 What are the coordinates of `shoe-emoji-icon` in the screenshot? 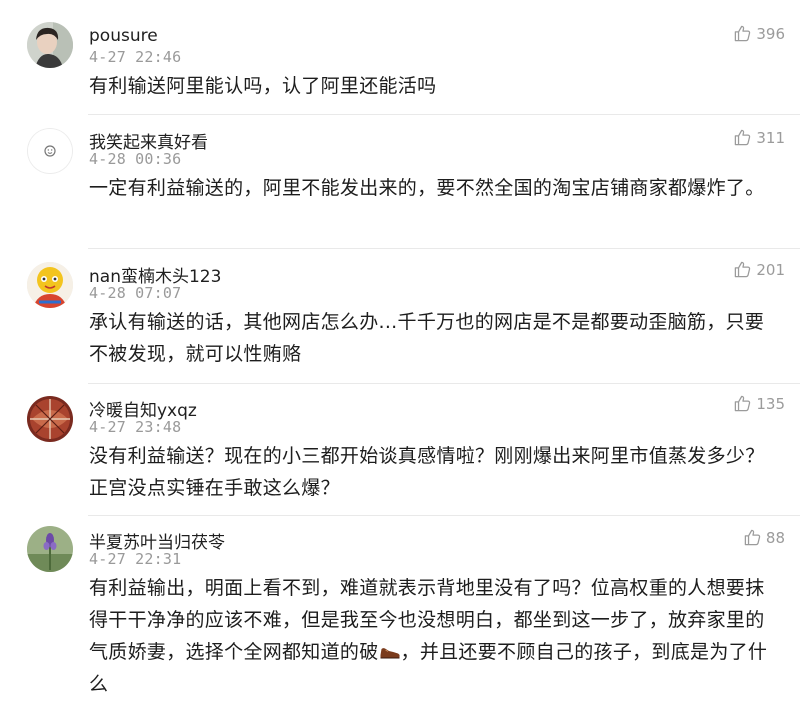 It's located at (390, 653).